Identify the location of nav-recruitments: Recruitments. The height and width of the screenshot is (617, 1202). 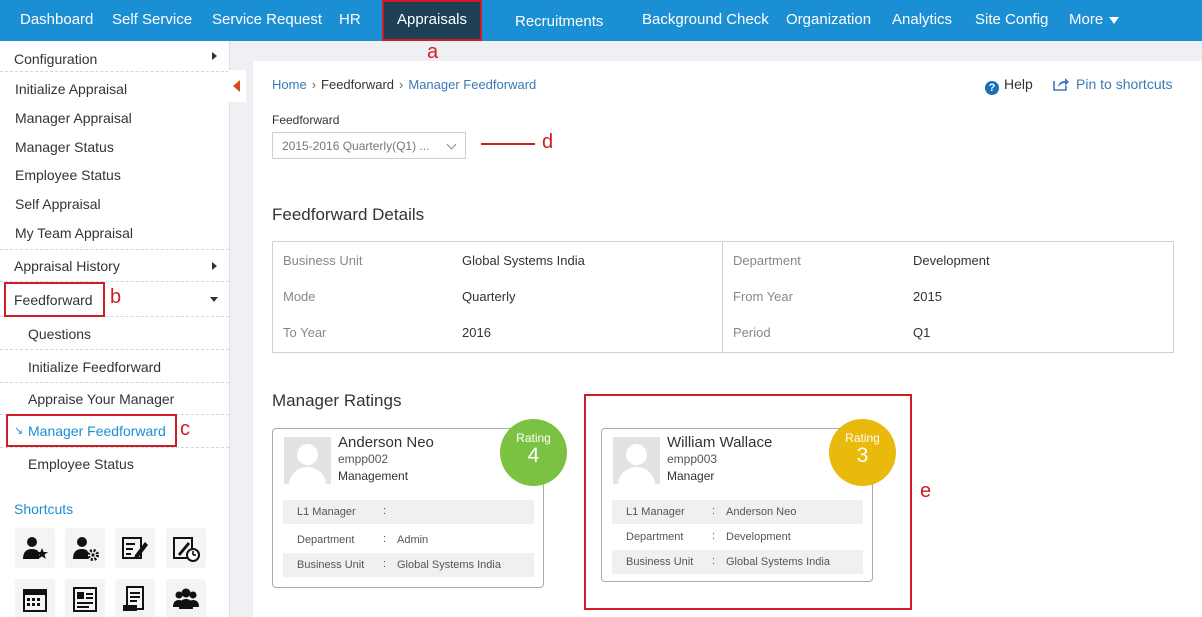
(559, 22).